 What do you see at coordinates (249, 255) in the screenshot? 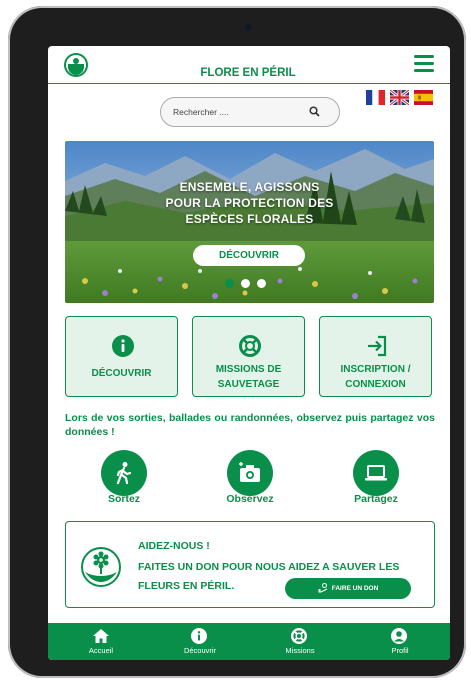
I see `hero-discover-button: DÉCOUVRIR` at bounding box center [249, 255].